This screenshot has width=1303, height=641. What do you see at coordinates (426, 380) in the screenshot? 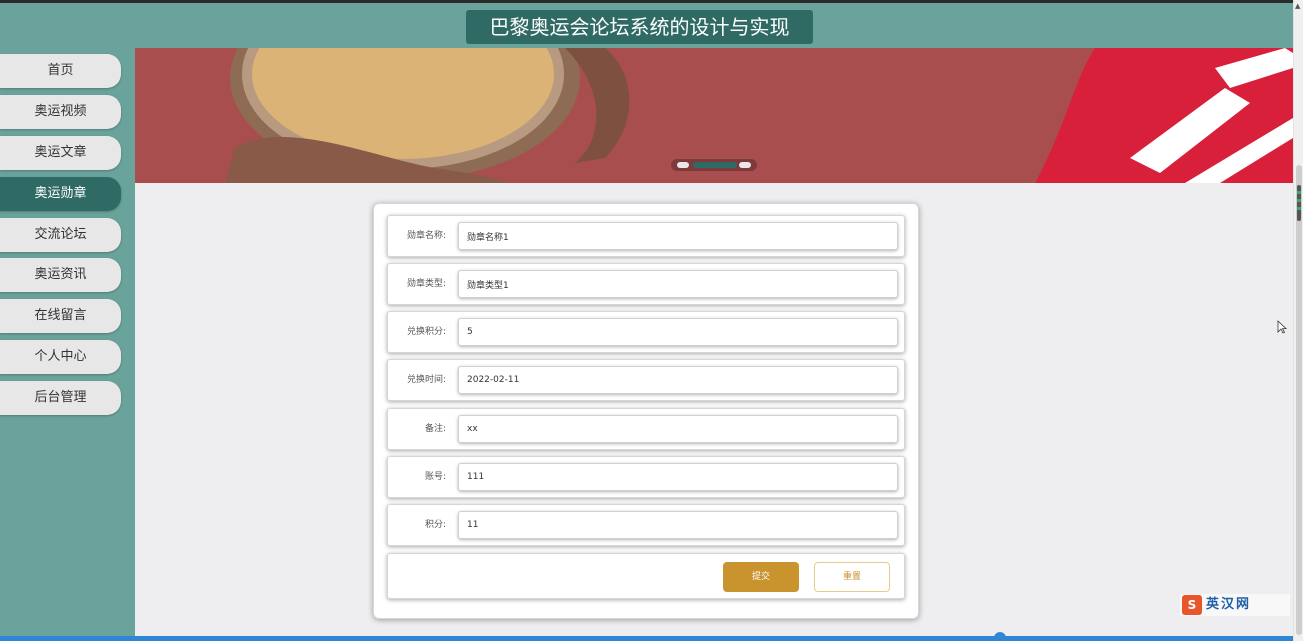
I see `redeem-time-label: 兑换时间:` at bounding box center [426, 380].